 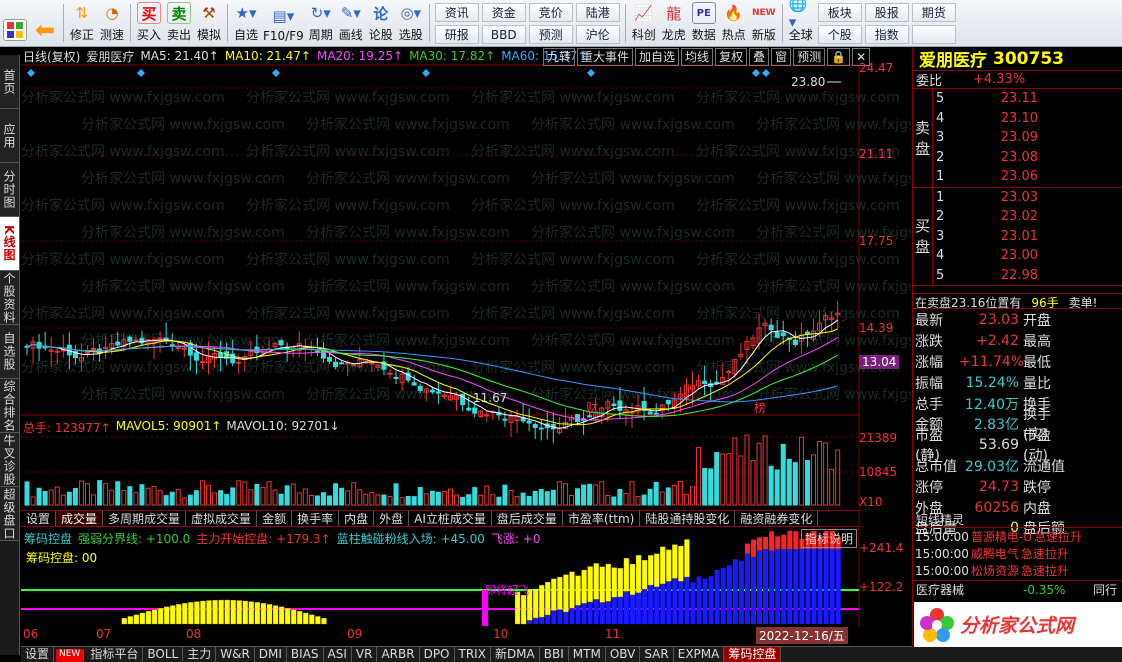 What do you see at coordinates (9, 136) in the screenshot?
I see `left-tab-apps: 应用` at bounding box center [9, 136].